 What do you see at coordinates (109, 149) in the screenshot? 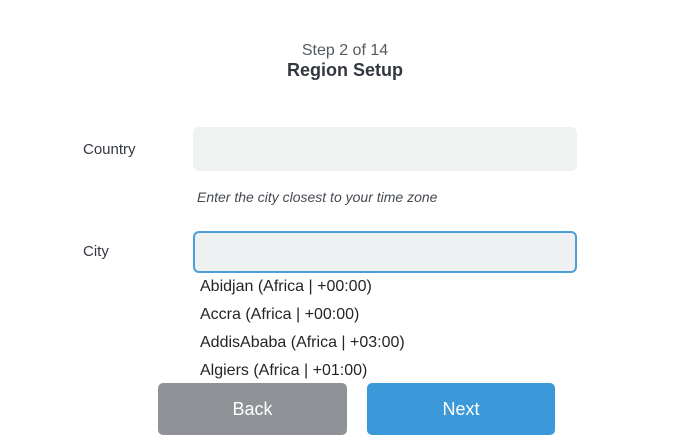
I see `country-label: Country` at bounding box center [109, 149].